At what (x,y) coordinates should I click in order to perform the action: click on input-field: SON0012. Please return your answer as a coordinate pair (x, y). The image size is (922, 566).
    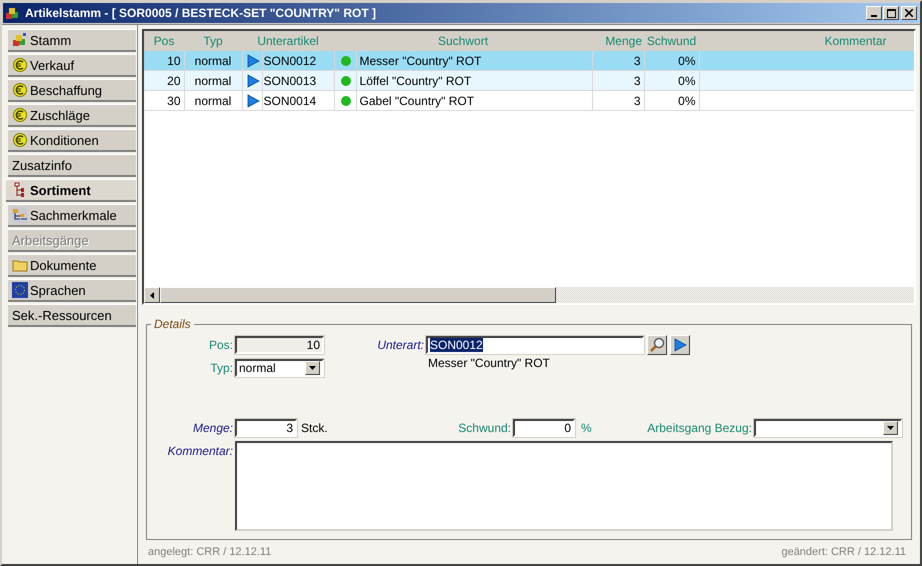
    Looking at the image, I should click on (535, 345).